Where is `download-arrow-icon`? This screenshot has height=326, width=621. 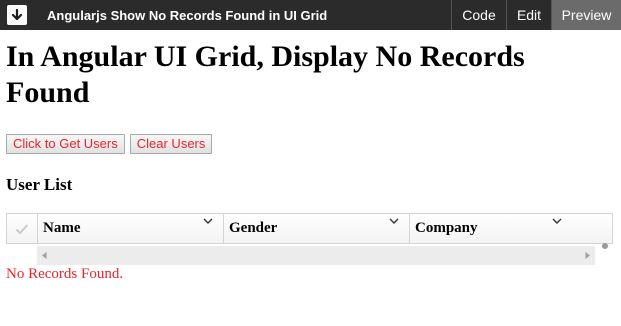 download-arrow-icon is located at coordinates (17, 15).